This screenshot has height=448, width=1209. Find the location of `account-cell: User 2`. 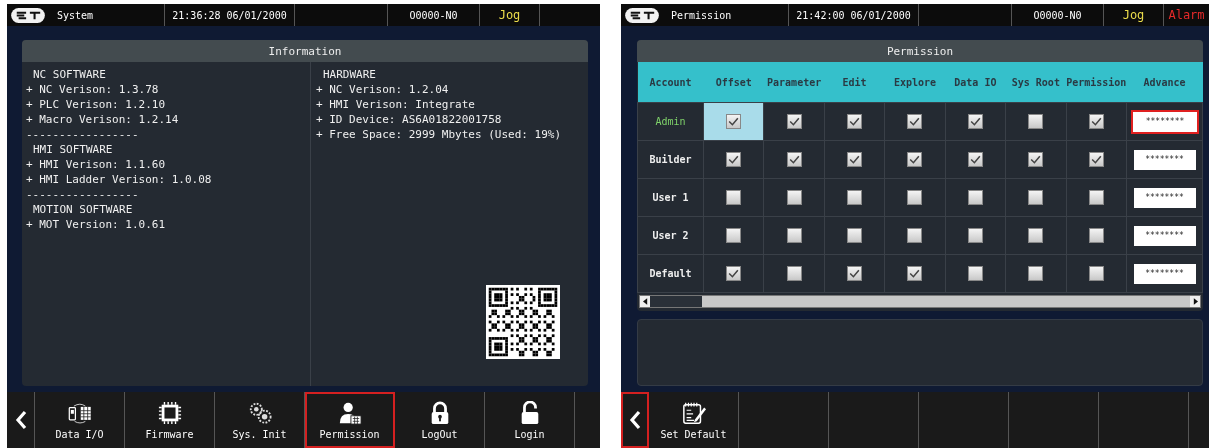

account-cell: User 2 is located at coordinates (670, 235).